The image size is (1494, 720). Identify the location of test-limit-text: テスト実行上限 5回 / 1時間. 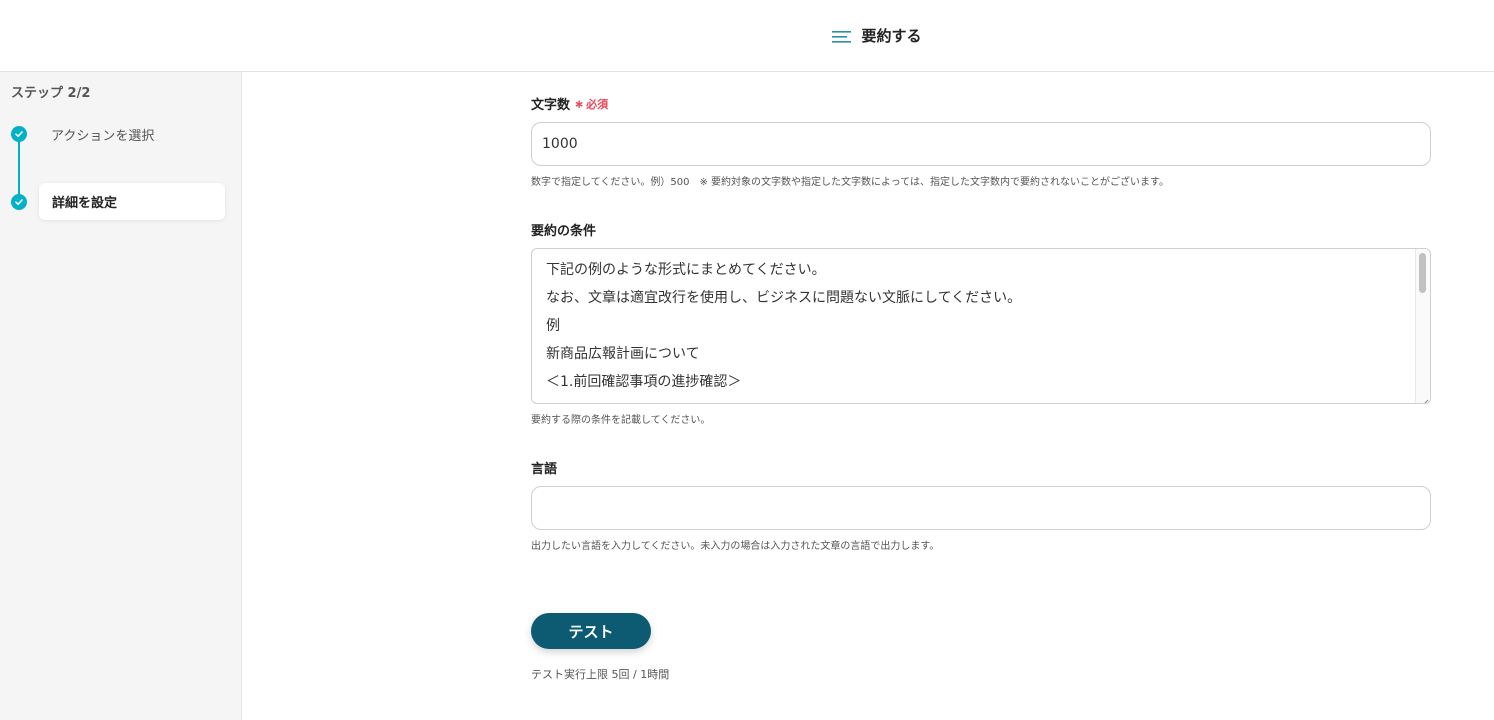
(600, 674).